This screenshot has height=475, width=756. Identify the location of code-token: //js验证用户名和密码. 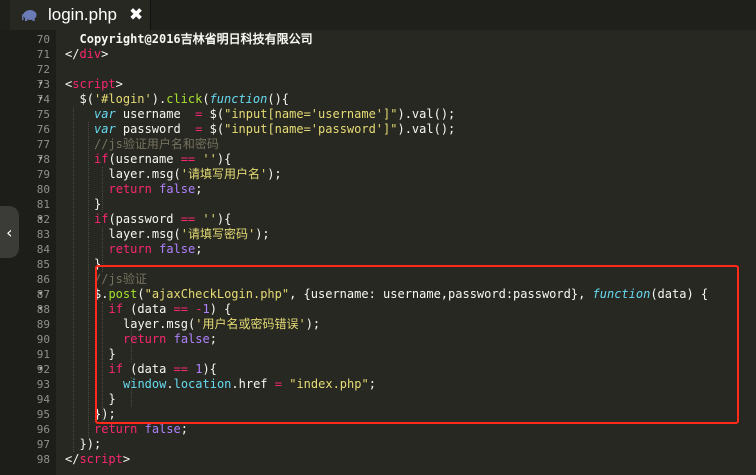
(156, 144).